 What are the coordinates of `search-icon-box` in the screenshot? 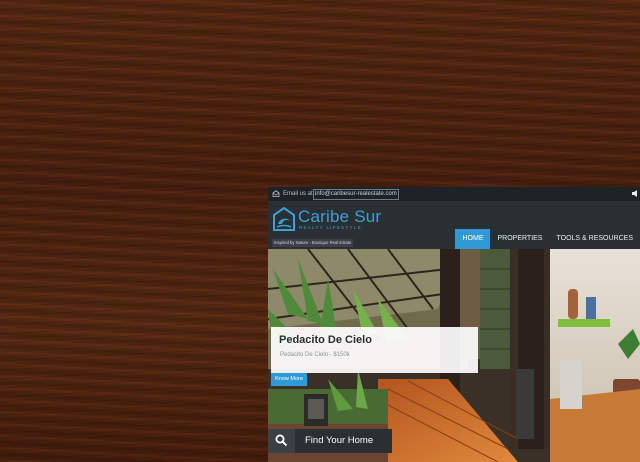 It's located at (281, 441).